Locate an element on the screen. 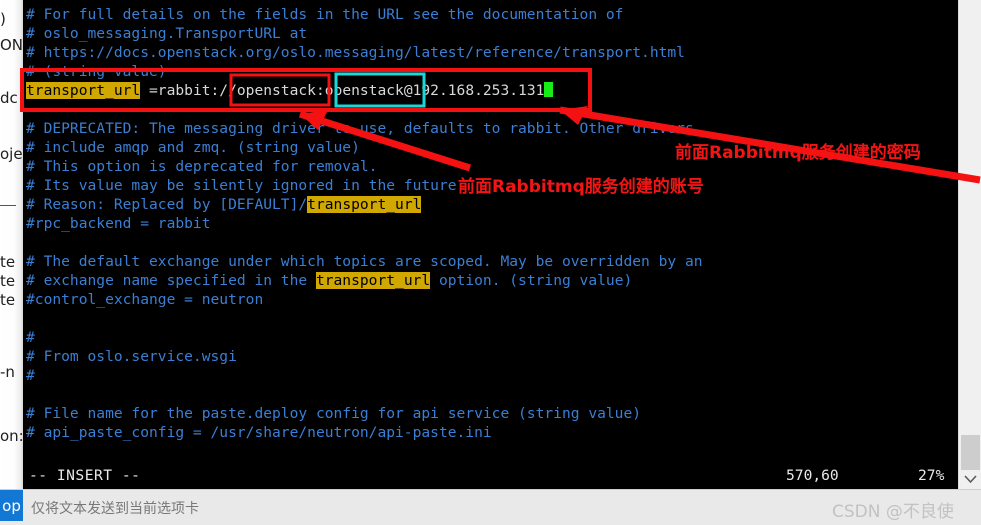 The width and height of the screenshot is (981, 525). code-text: # include amqp and zmq. (string value) is located at coordinates (193, 147).